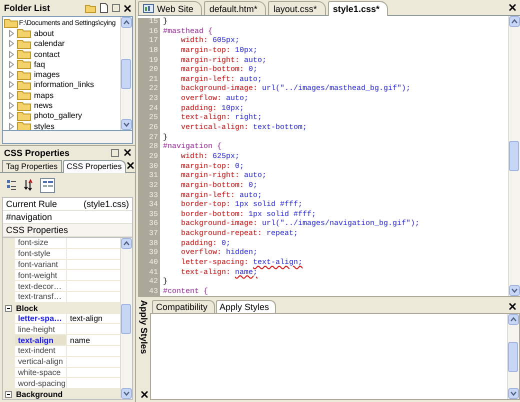 The height and width of the screenshot is (402, 520). I want to click on tree-item: maps, so click(44, 95).